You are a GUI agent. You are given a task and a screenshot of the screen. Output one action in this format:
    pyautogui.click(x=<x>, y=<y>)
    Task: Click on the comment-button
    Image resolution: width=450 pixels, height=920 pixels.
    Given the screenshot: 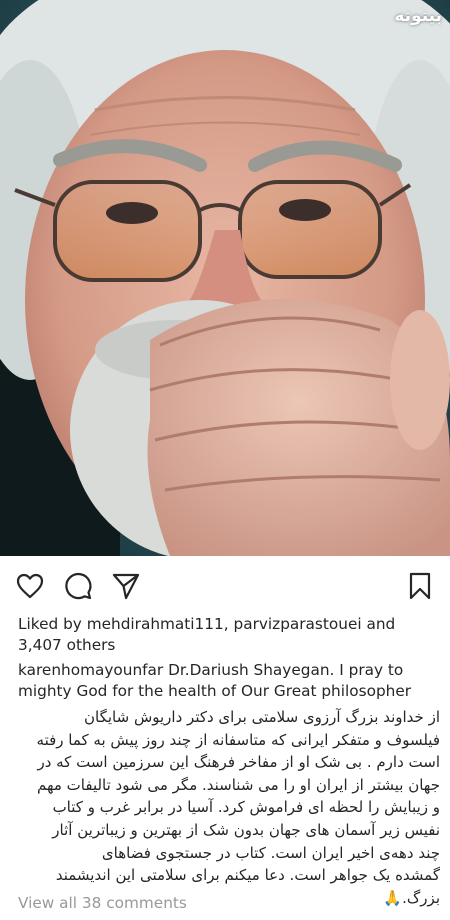 What is the action you would take?
    pyautogui.click(x=78, y=586)
    